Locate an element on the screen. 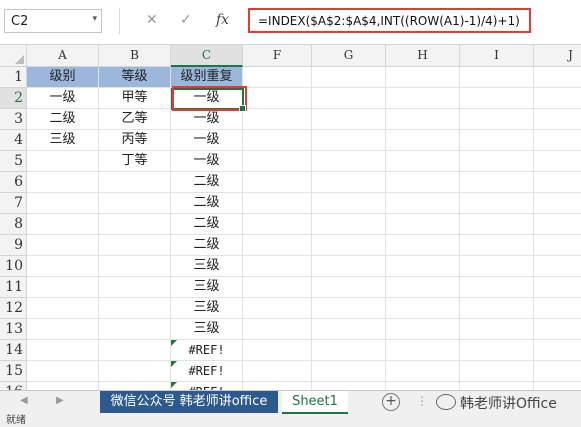 The height and width of the screenshot is (427, 581). row-header: 5 is located at coordinates (13, 161).